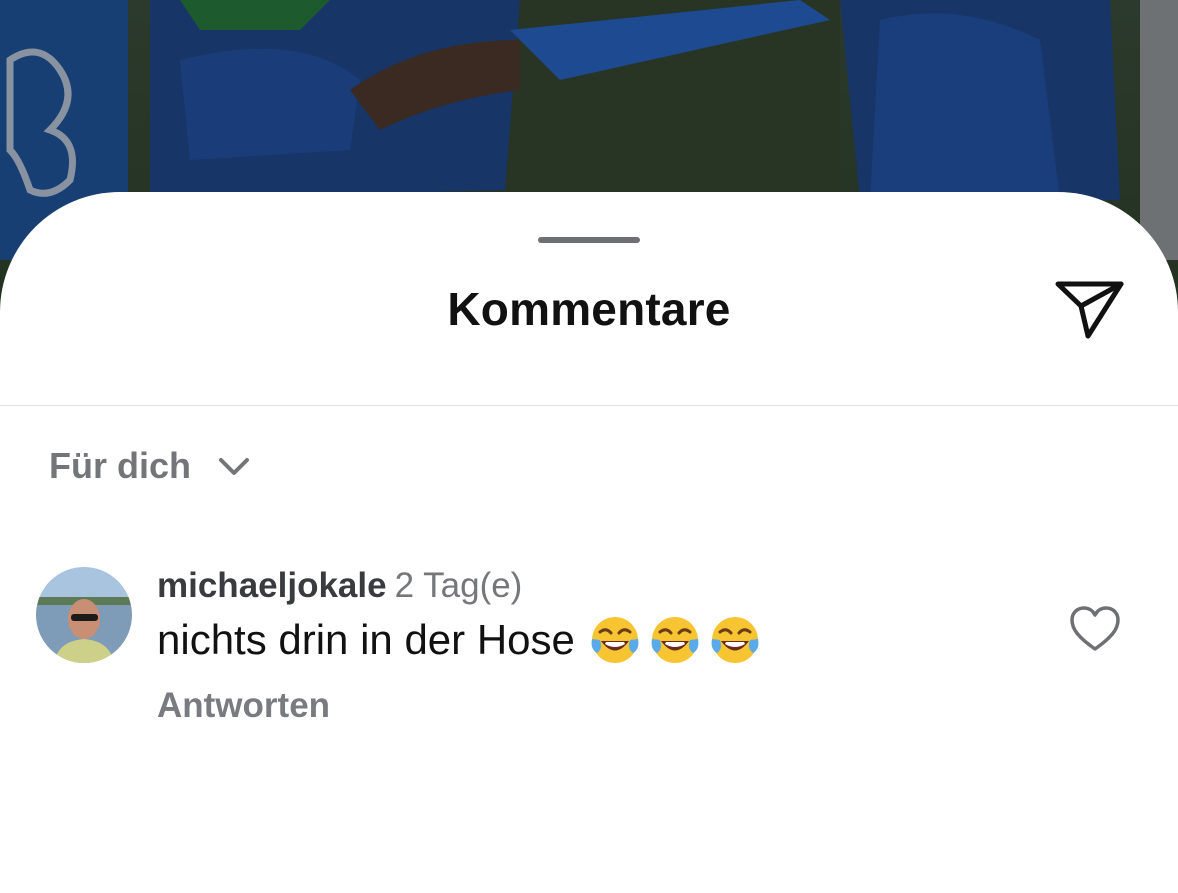 This screenshot has width=1178, height=893. Describe the element at coordinates (589, 240) in the screenshot. I see `sheet-grabber` at that location.